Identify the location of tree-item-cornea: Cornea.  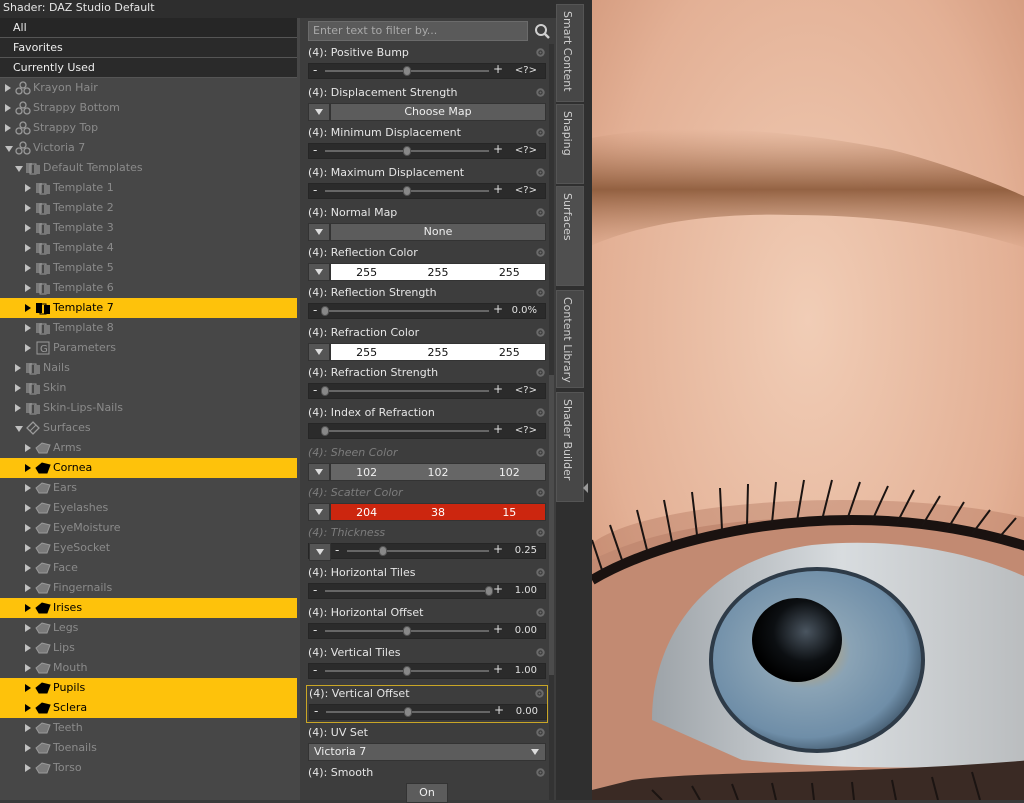
(148, 468).